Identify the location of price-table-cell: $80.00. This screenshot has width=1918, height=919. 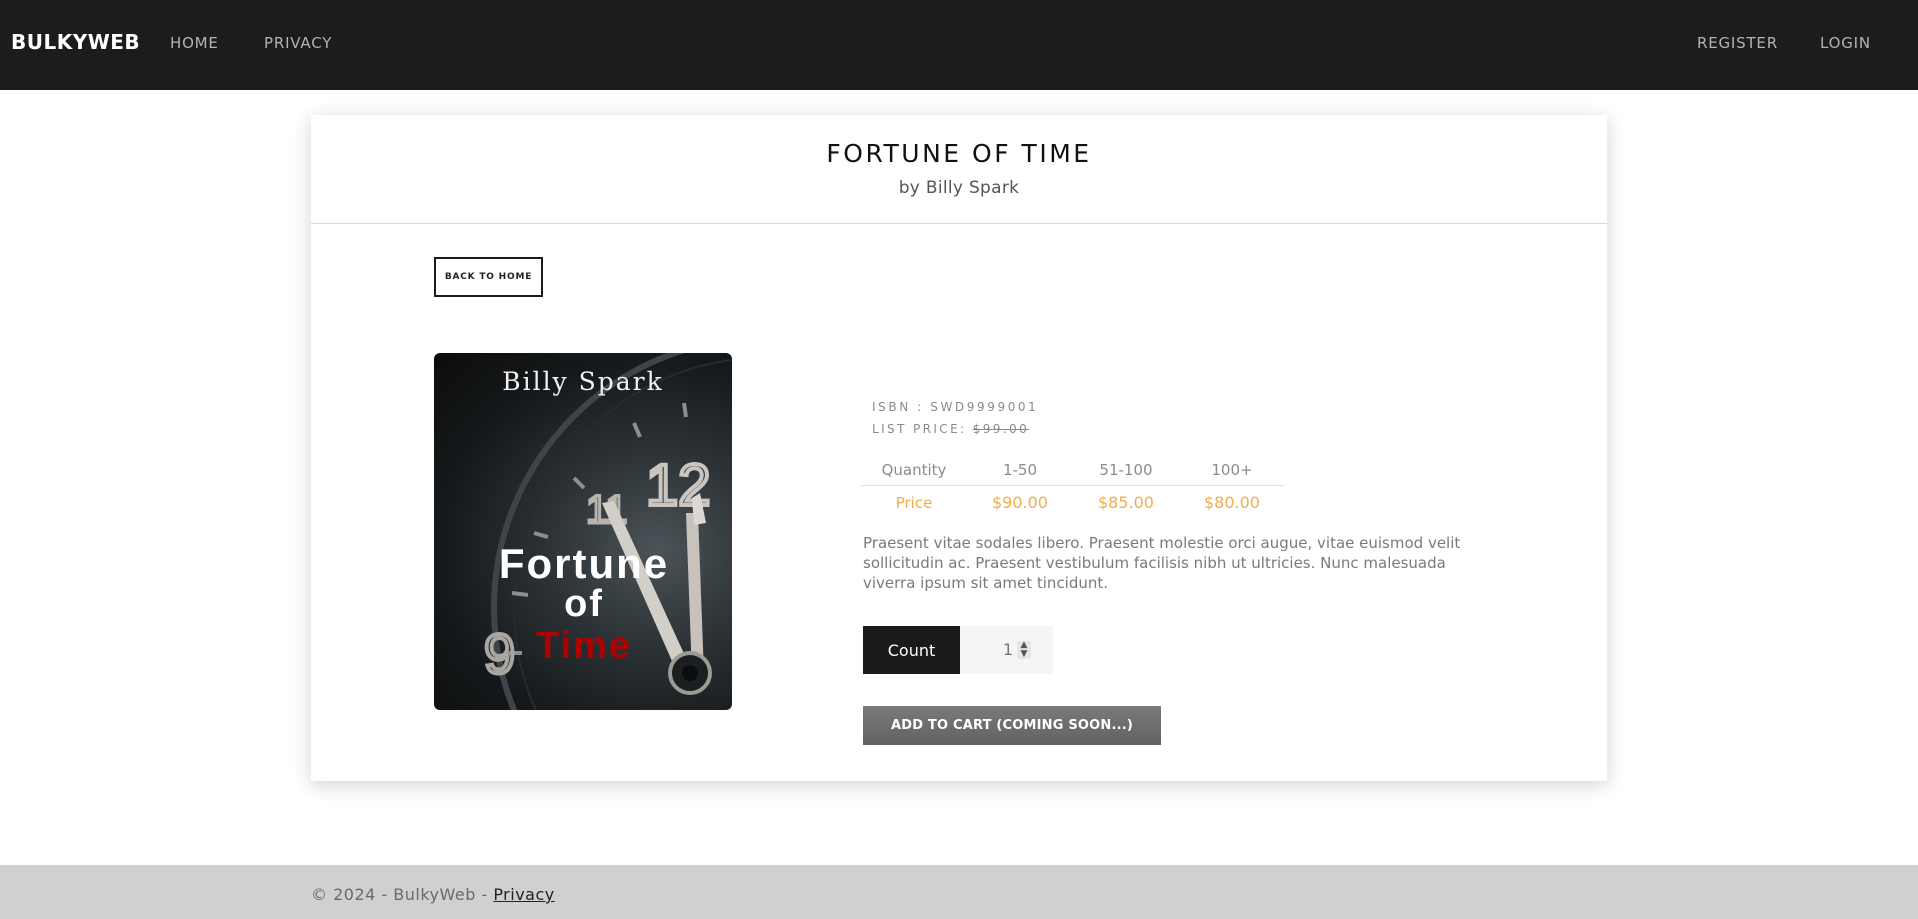
(1232, 502).